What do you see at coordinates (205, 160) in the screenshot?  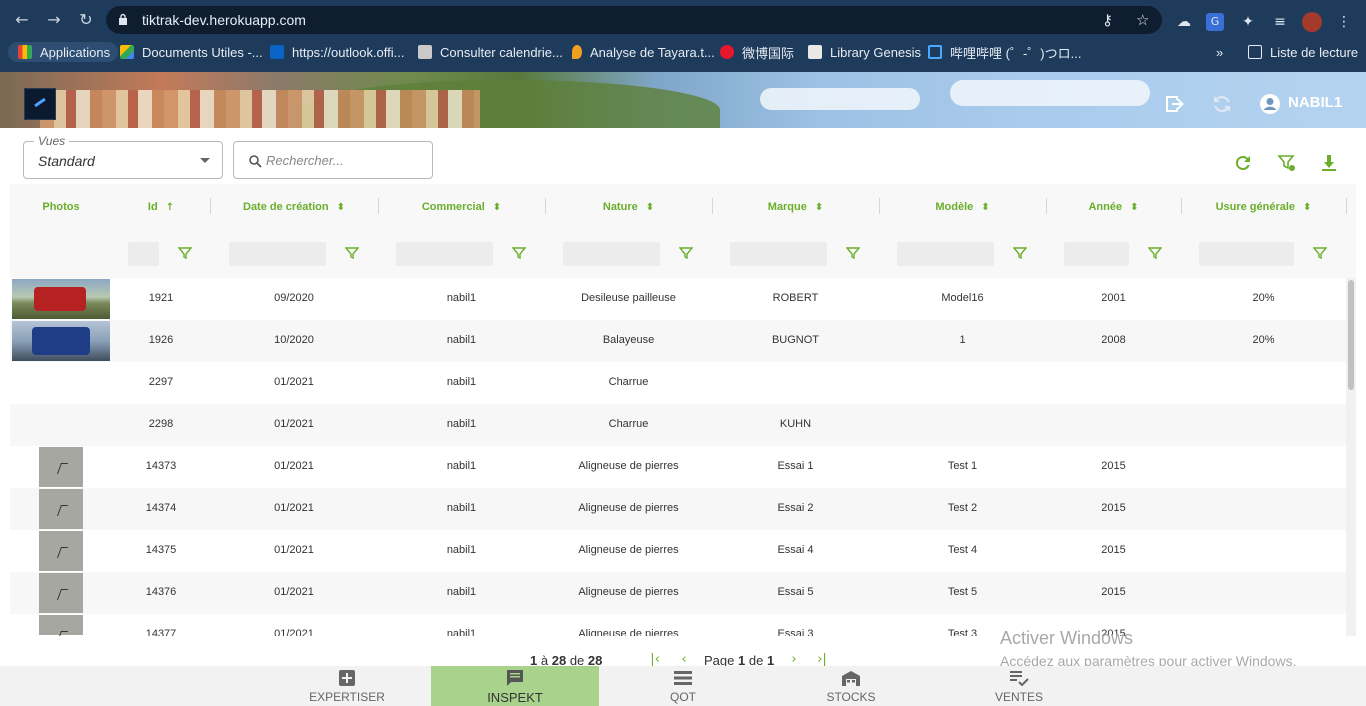 I see `chevron-down-icon` at bounding box center [205, 160].